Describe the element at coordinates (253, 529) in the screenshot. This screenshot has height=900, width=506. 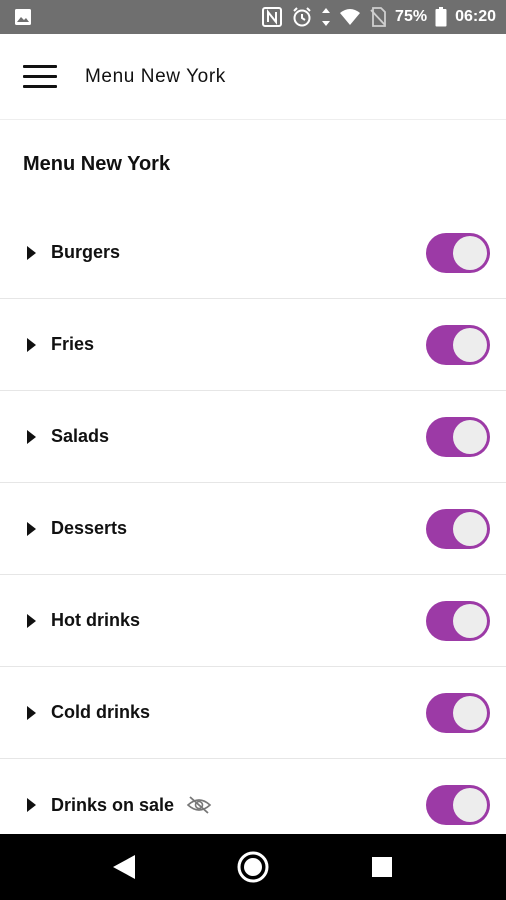
I see `menu-row-desserts: Desserts` at that location.